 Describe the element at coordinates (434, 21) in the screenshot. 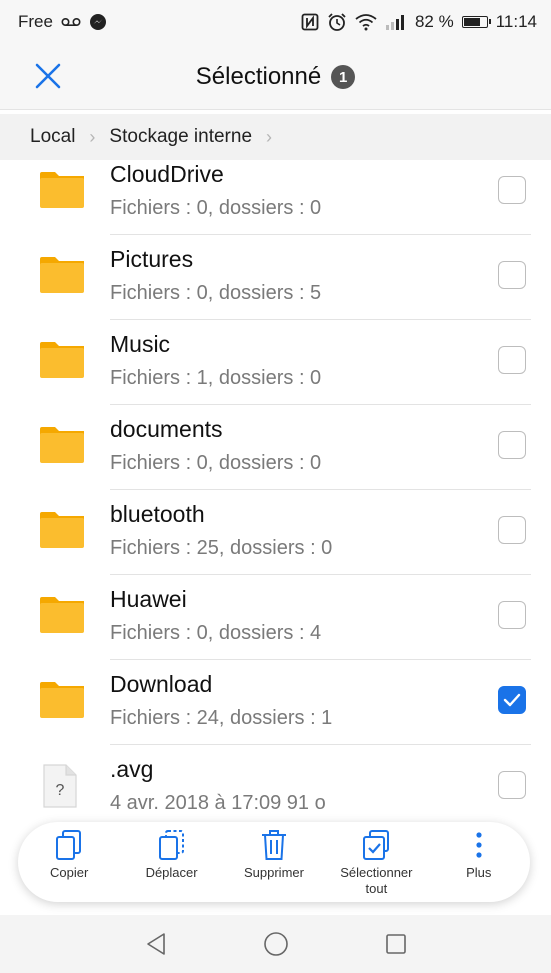

I see `battery-percent: 82 %` at that location.